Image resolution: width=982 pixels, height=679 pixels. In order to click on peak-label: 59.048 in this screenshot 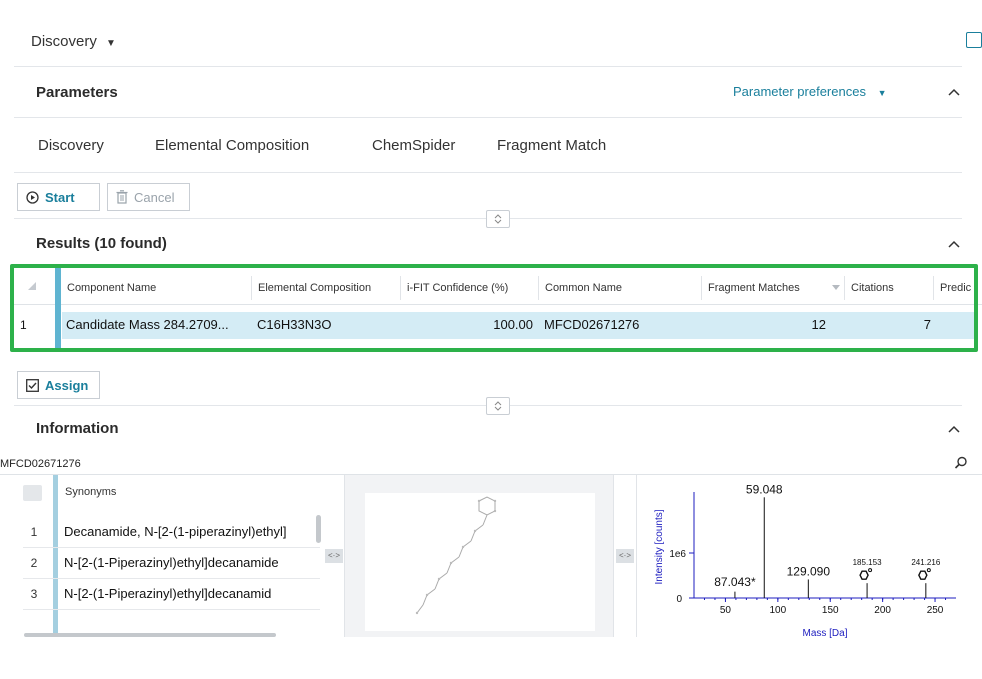, I will do `click(764, 489)`.